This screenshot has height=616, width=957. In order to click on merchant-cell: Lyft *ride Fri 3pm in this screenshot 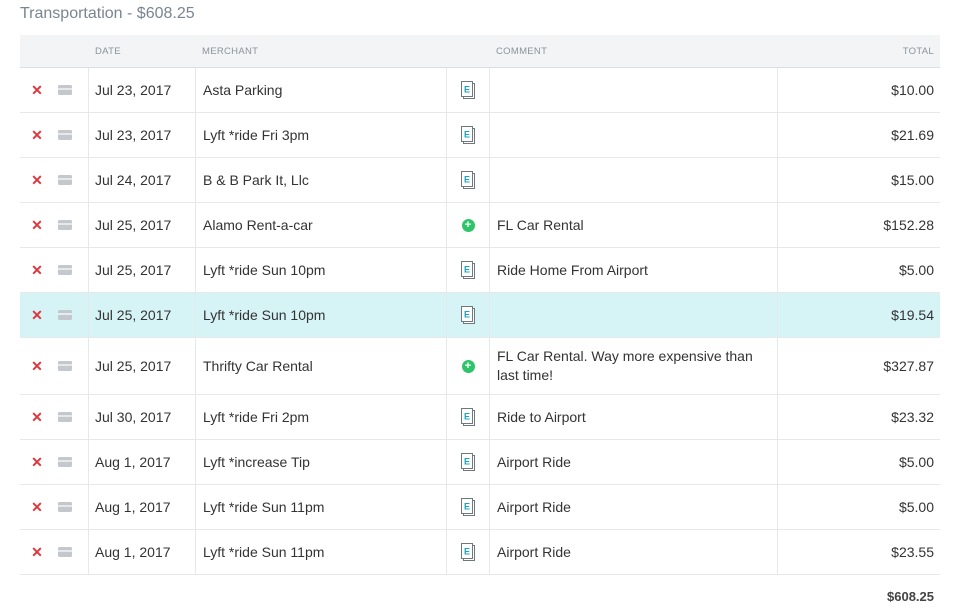, I will do `click(320, 135)`.